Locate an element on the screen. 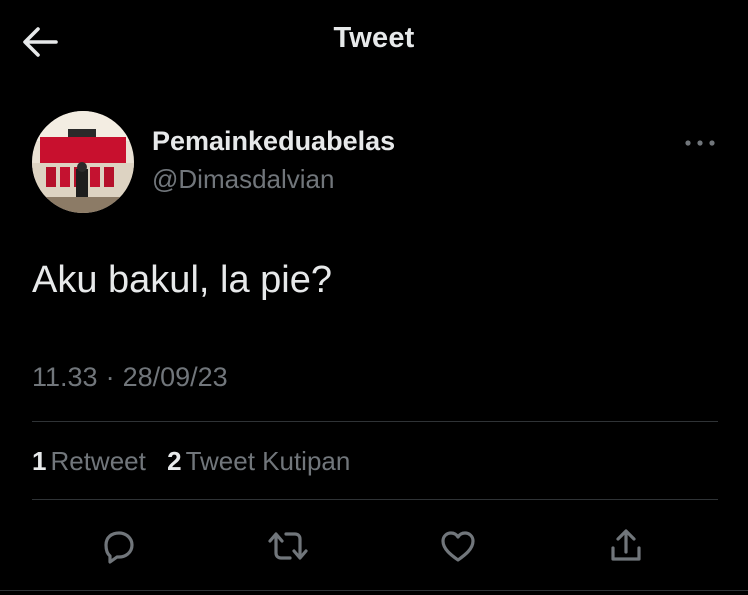  tweet-text: Aku bakul, la pie? is located at coordinates (182, 280).